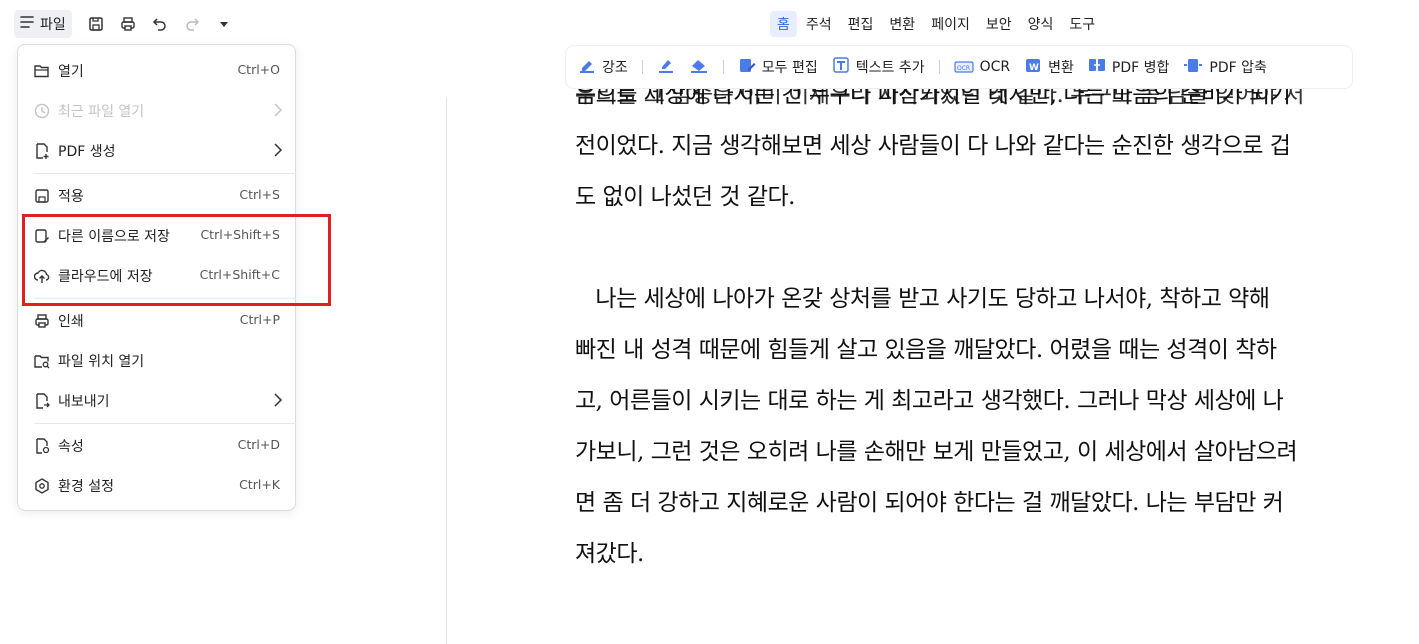 The image size is (1419, 644). Describe the element at coordinates (156, 196) in the screenshot. I see `menu-item-apply: 적용 Ctrl+S` at that location.